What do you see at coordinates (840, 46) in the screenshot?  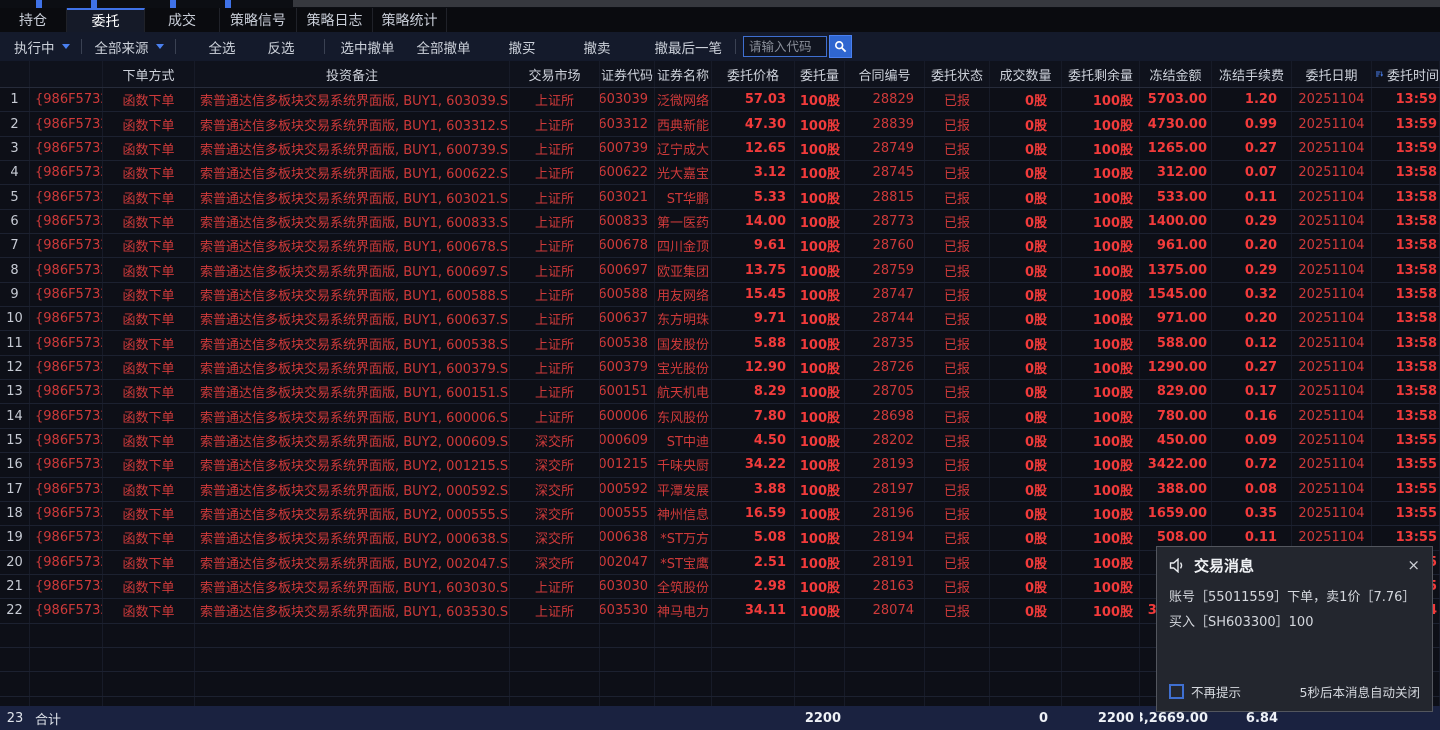 I see `search-button` at bounding box center [840, 46].